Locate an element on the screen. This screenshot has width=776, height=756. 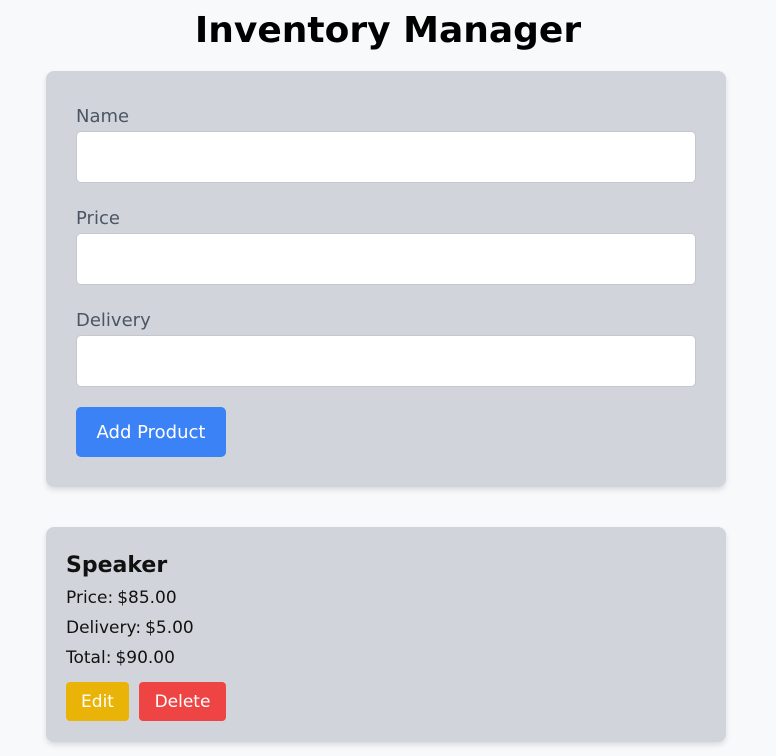
product-delivery: Delivery: $5.00 is located at coordinates (130, 628).